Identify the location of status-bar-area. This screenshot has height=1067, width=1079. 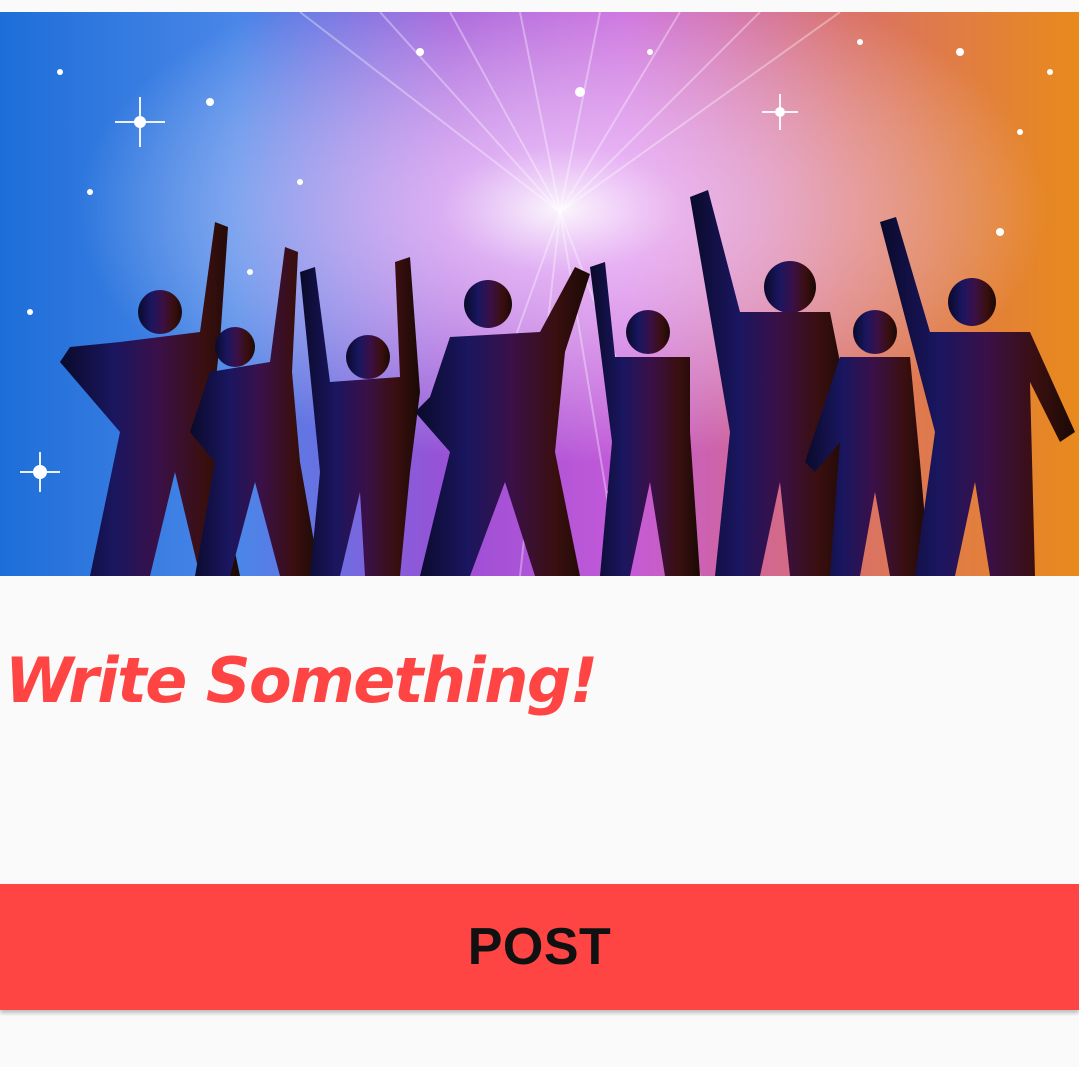
(539, 6).